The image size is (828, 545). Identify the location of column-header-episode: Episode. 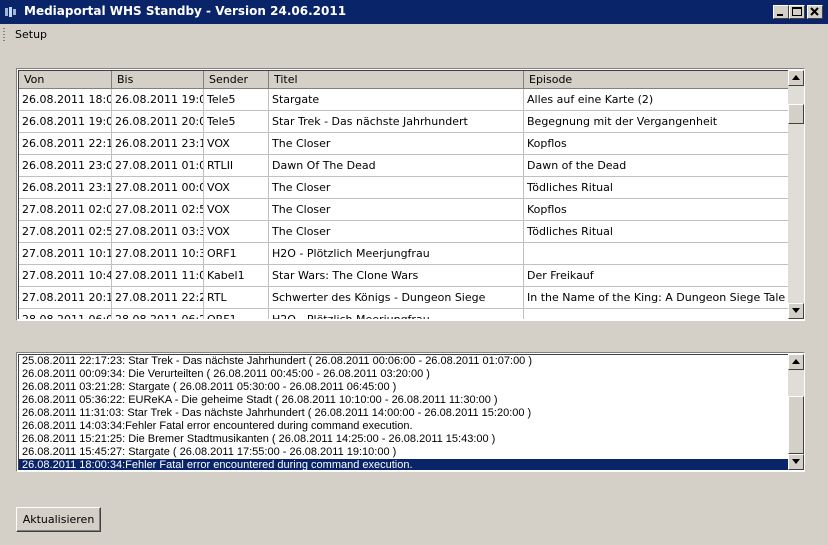
(657, 80).